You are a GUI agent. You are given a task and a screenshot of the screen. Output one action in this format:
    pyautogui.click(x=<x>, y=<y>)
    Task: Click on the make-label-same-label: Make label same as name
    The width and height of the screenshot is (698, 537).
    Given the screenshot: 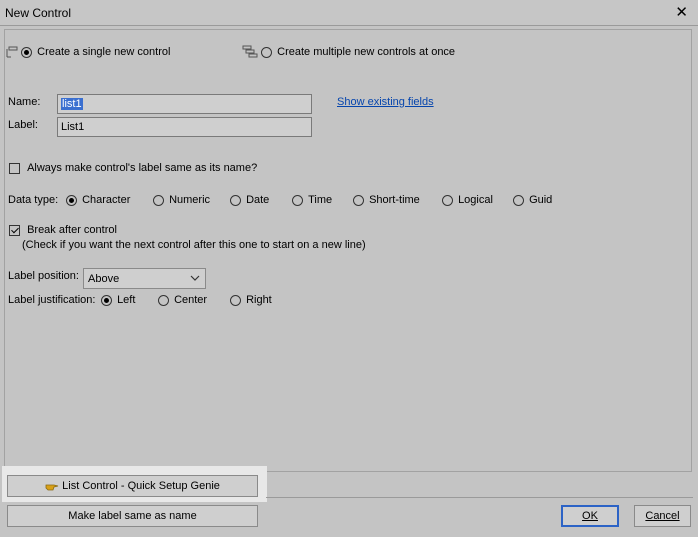 What is the action you would take?
    pyautogui.click(x=132, y=516)
    